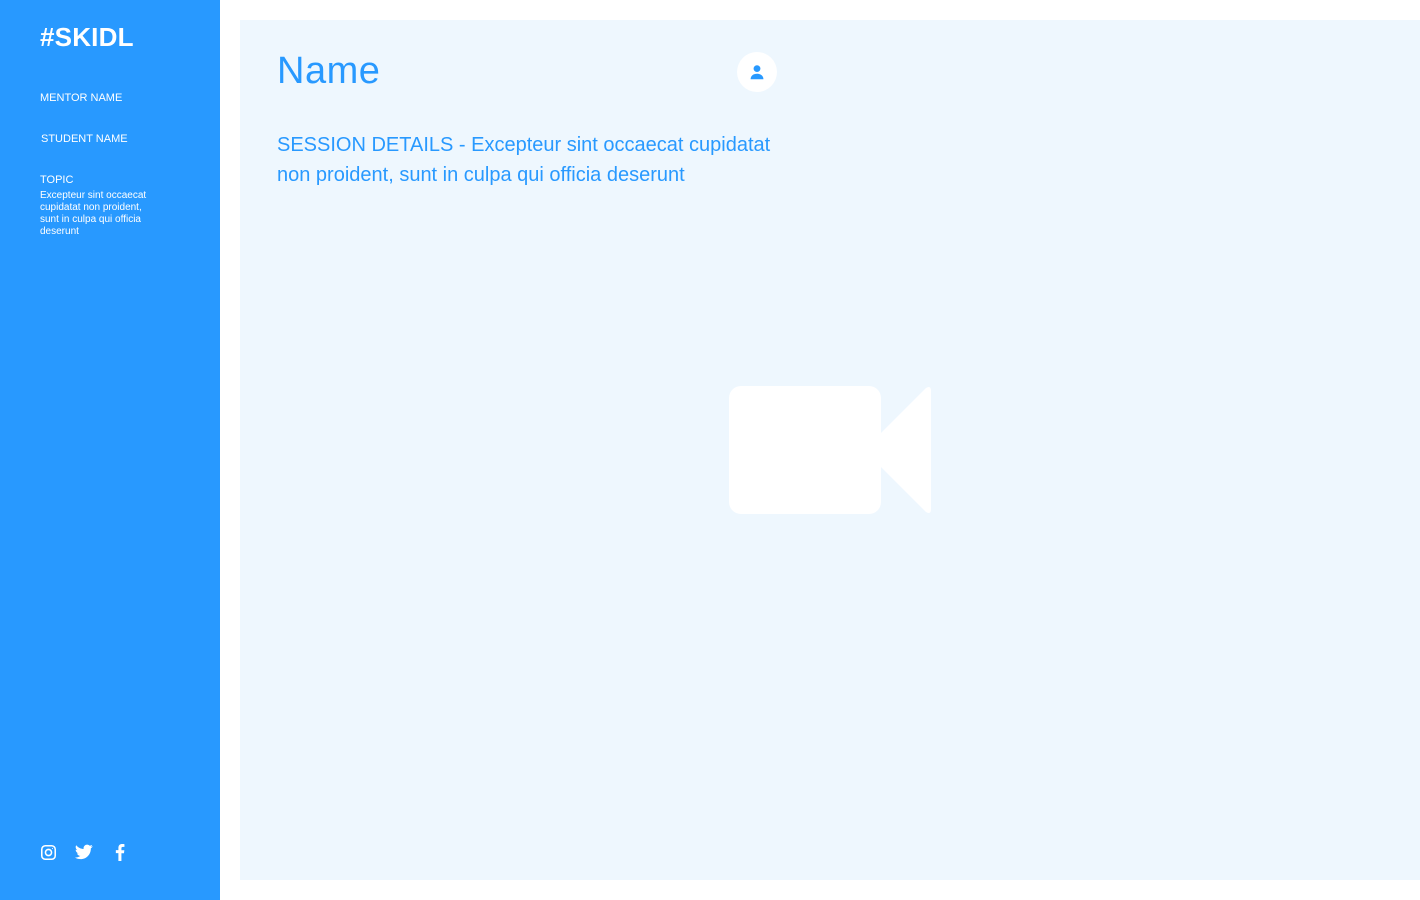  What do you see at coordinates (84, 139) in the screenshot?
I see `student-name-label: STUDENT NAME` at bounding box center [84, 139].